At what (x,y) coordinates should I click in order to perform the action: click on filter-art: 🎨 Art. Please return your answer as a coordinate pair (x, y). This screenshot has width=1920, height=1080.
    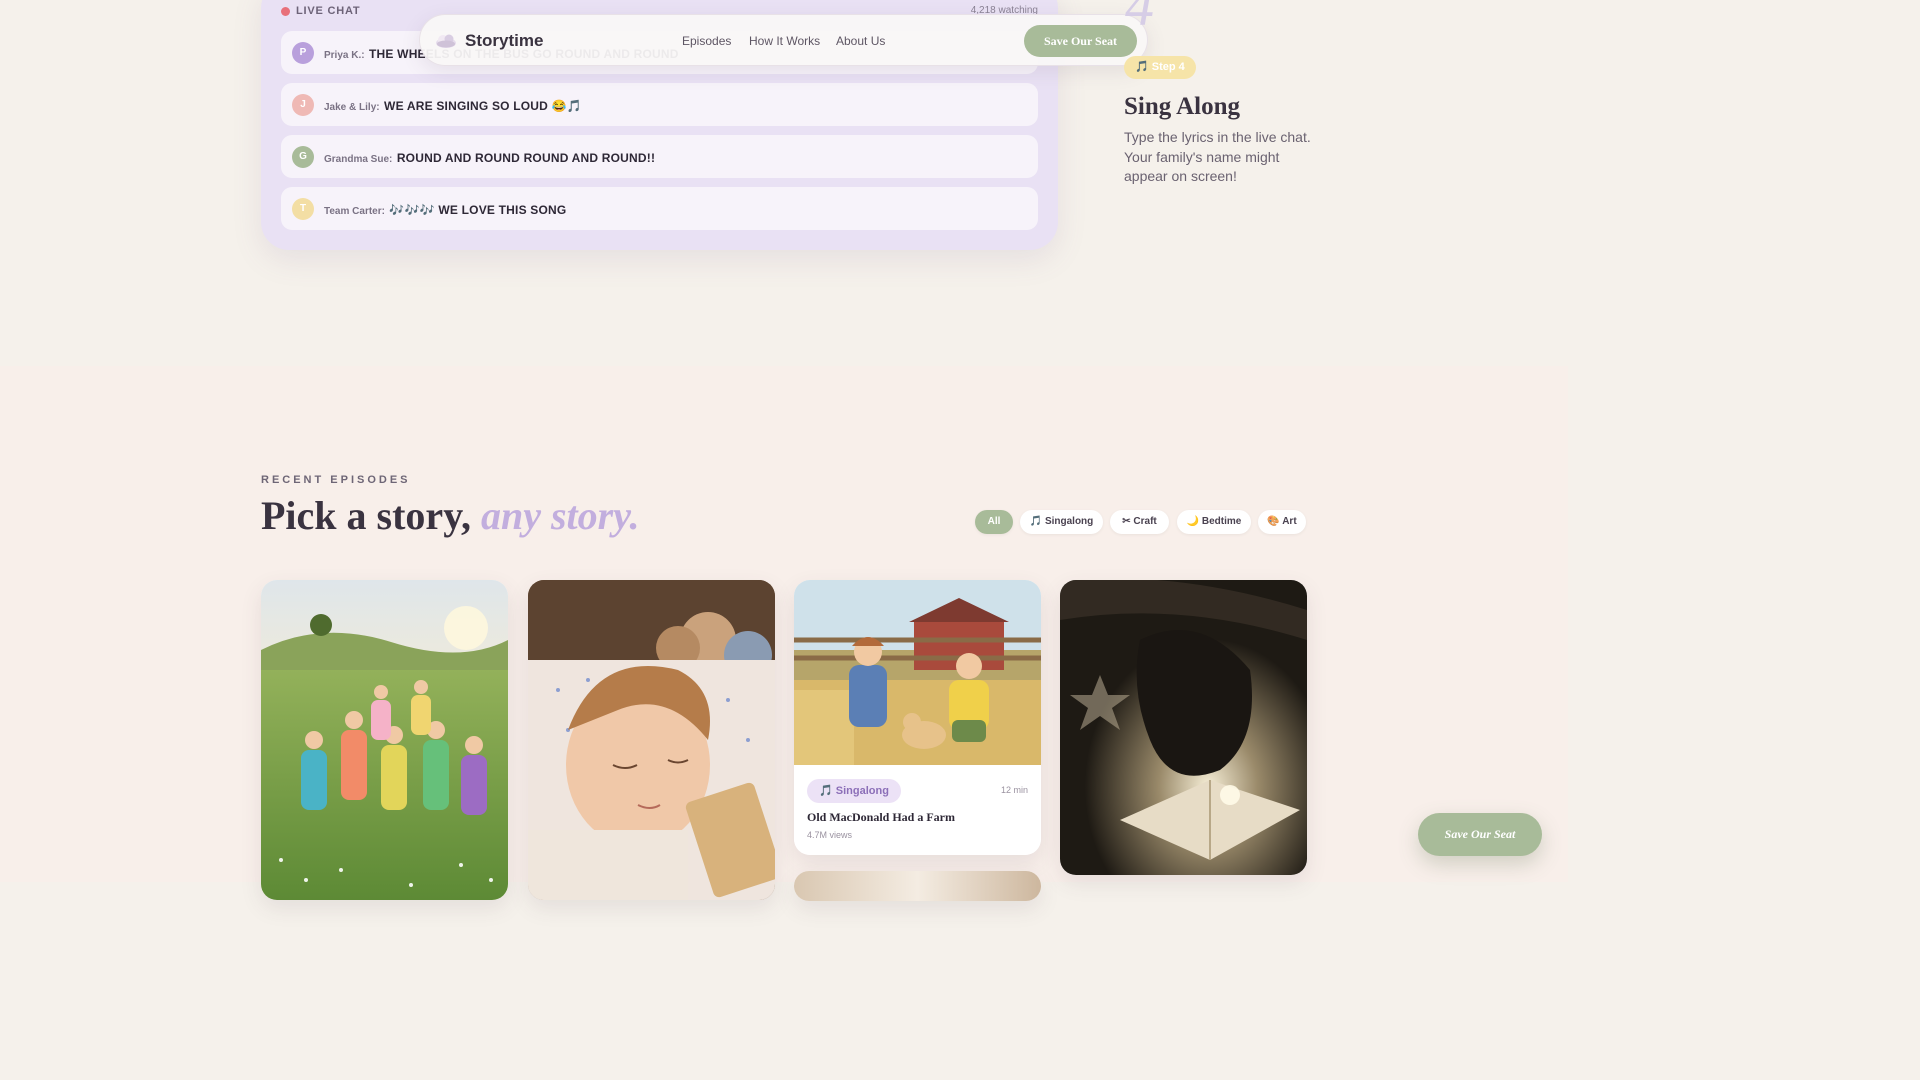
    Looking at the image, I should click on (1282, 522).